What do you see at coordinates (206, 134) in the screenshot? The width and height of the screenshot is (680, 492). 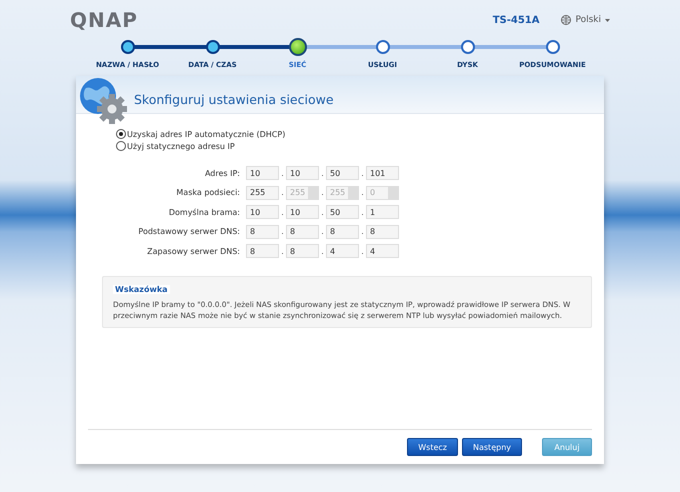 I see `radio-label: Uzyskaj adres IP automatycznie (DHCP)` at bounding box center [206, 134].